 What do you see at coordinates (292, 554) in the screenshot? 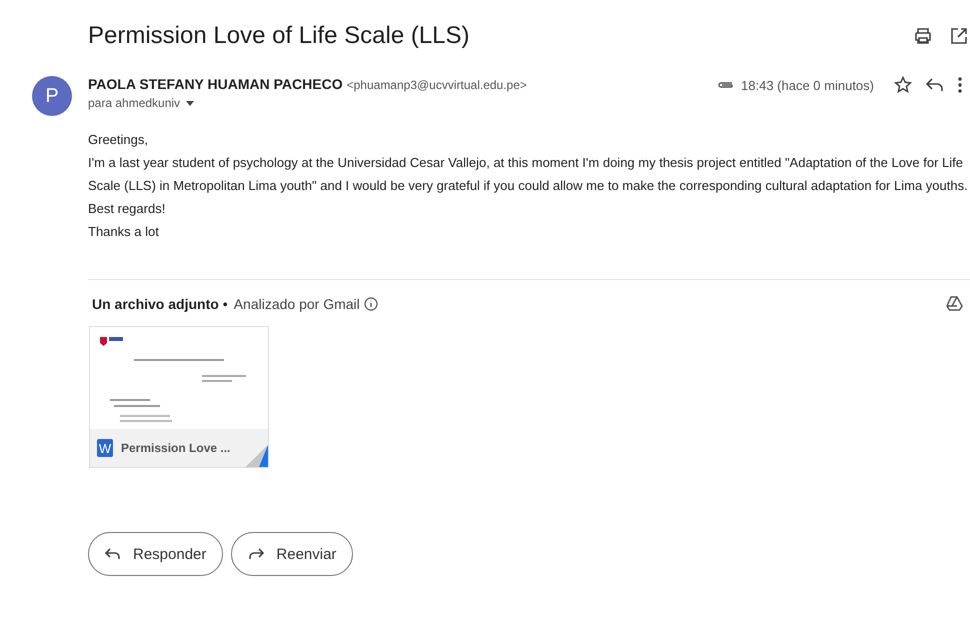
I see `forward-button: Reenviar` at bounding box center [292, 554].